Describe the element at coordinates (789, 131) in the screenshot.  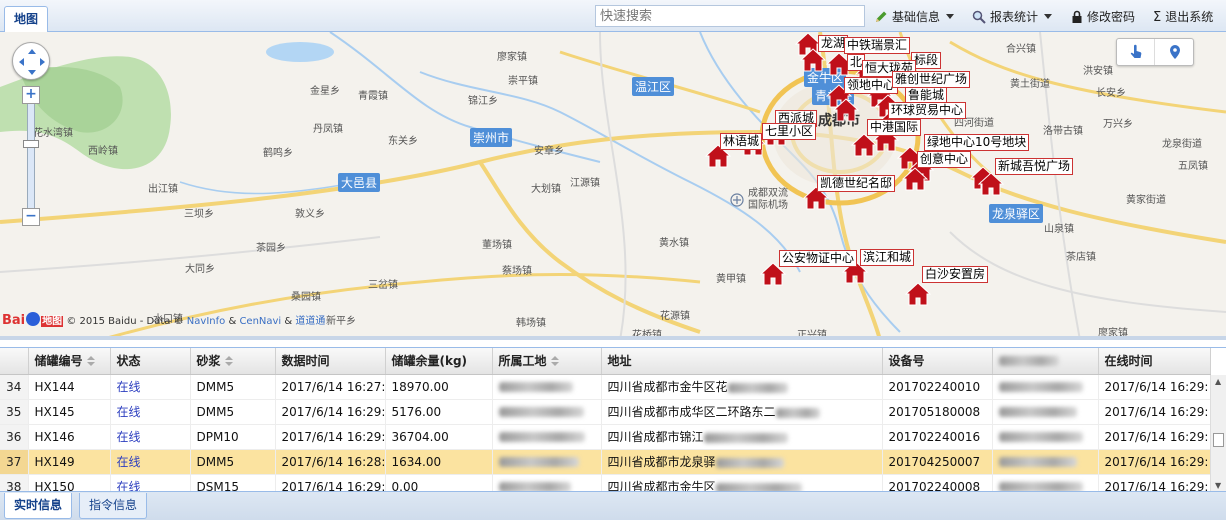
I see `marker-label: 七里小区` at that location.